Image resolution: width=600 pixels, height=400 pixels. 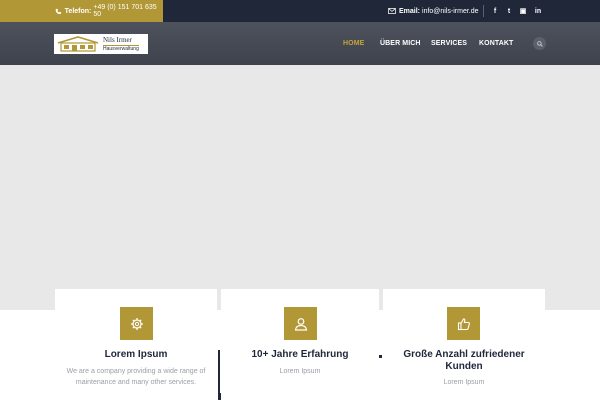 I want to click on email-label: Email:, so click(x=410, y=11).